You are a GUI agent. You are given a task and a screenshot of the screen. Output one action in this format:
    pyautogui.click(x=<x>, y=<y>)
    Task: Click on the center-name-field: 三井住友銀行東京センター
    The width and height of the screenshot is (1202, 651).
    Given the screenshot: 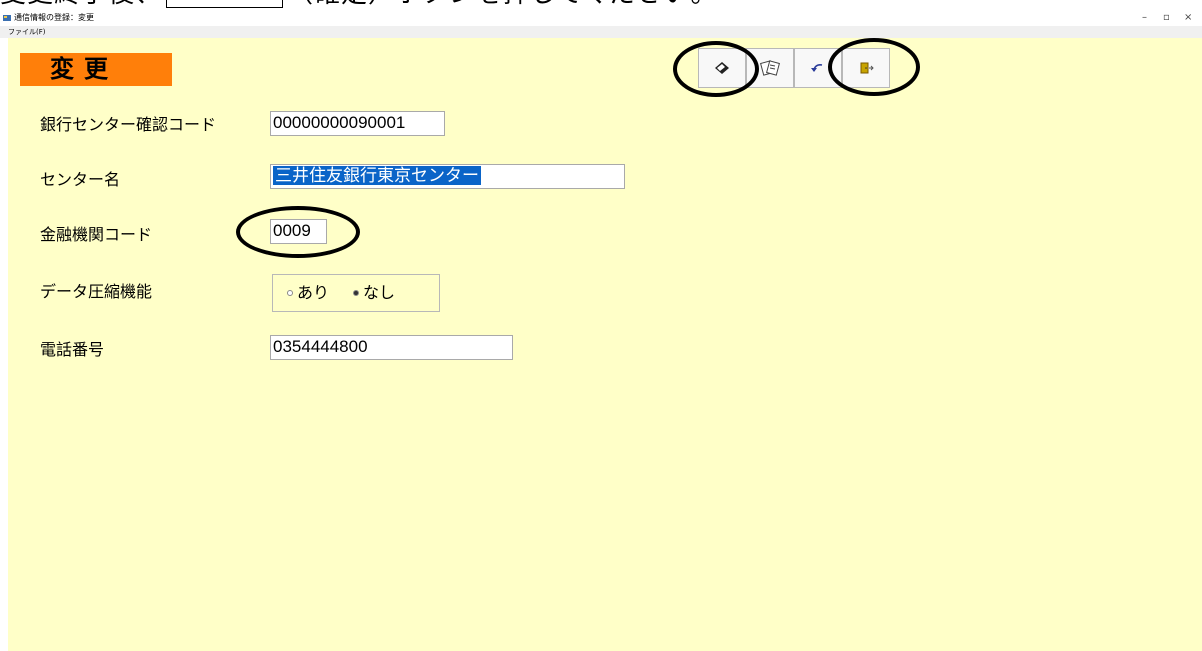 What is the action you would take?
    pyautogui.click(x=447, y=176)
    